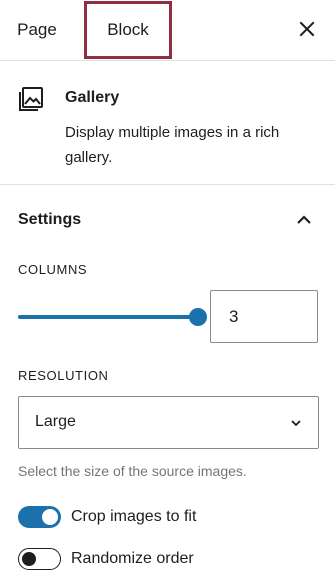 The image size is (335, 586). What do you see at coordinates (167, 221) in the screenshot?
I see `settings-panel-toggle: Settings` at bounding box center [167, 221].